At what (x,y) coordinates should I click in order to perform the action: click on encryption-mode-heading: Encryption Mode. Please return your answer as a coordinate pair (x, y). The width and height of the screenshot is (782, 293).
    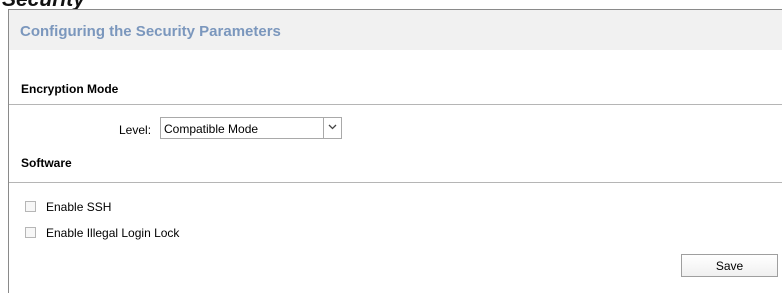
    Looking at the image, I should click on (70, 89).